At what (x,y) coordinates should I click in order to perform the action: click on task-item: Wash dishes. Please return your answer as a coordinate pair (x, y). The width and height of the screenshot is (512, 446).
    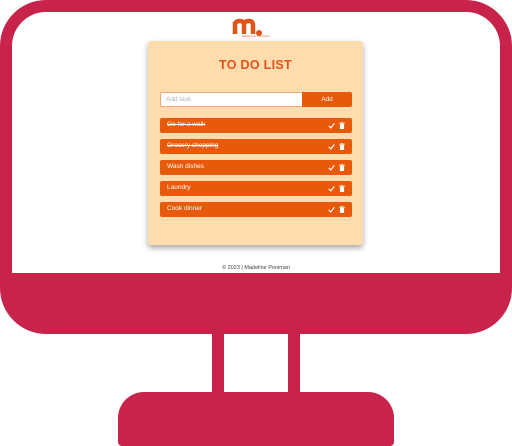
    Looking at the image, I should click on (256, 167).